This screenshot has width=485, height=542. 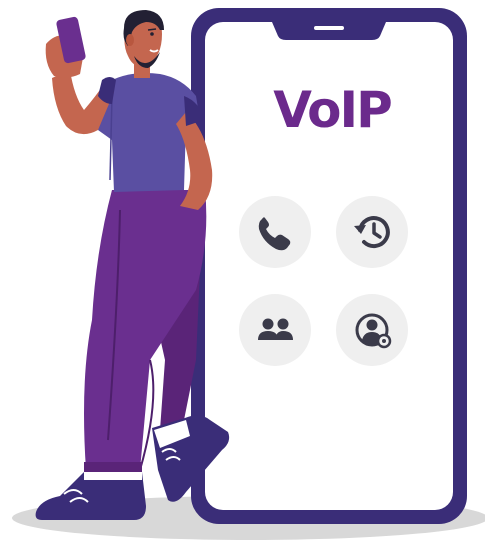 What do you see at coordinates (275, 232) in the screenshot?
I see `call-button` at bounding box center [275, 232].